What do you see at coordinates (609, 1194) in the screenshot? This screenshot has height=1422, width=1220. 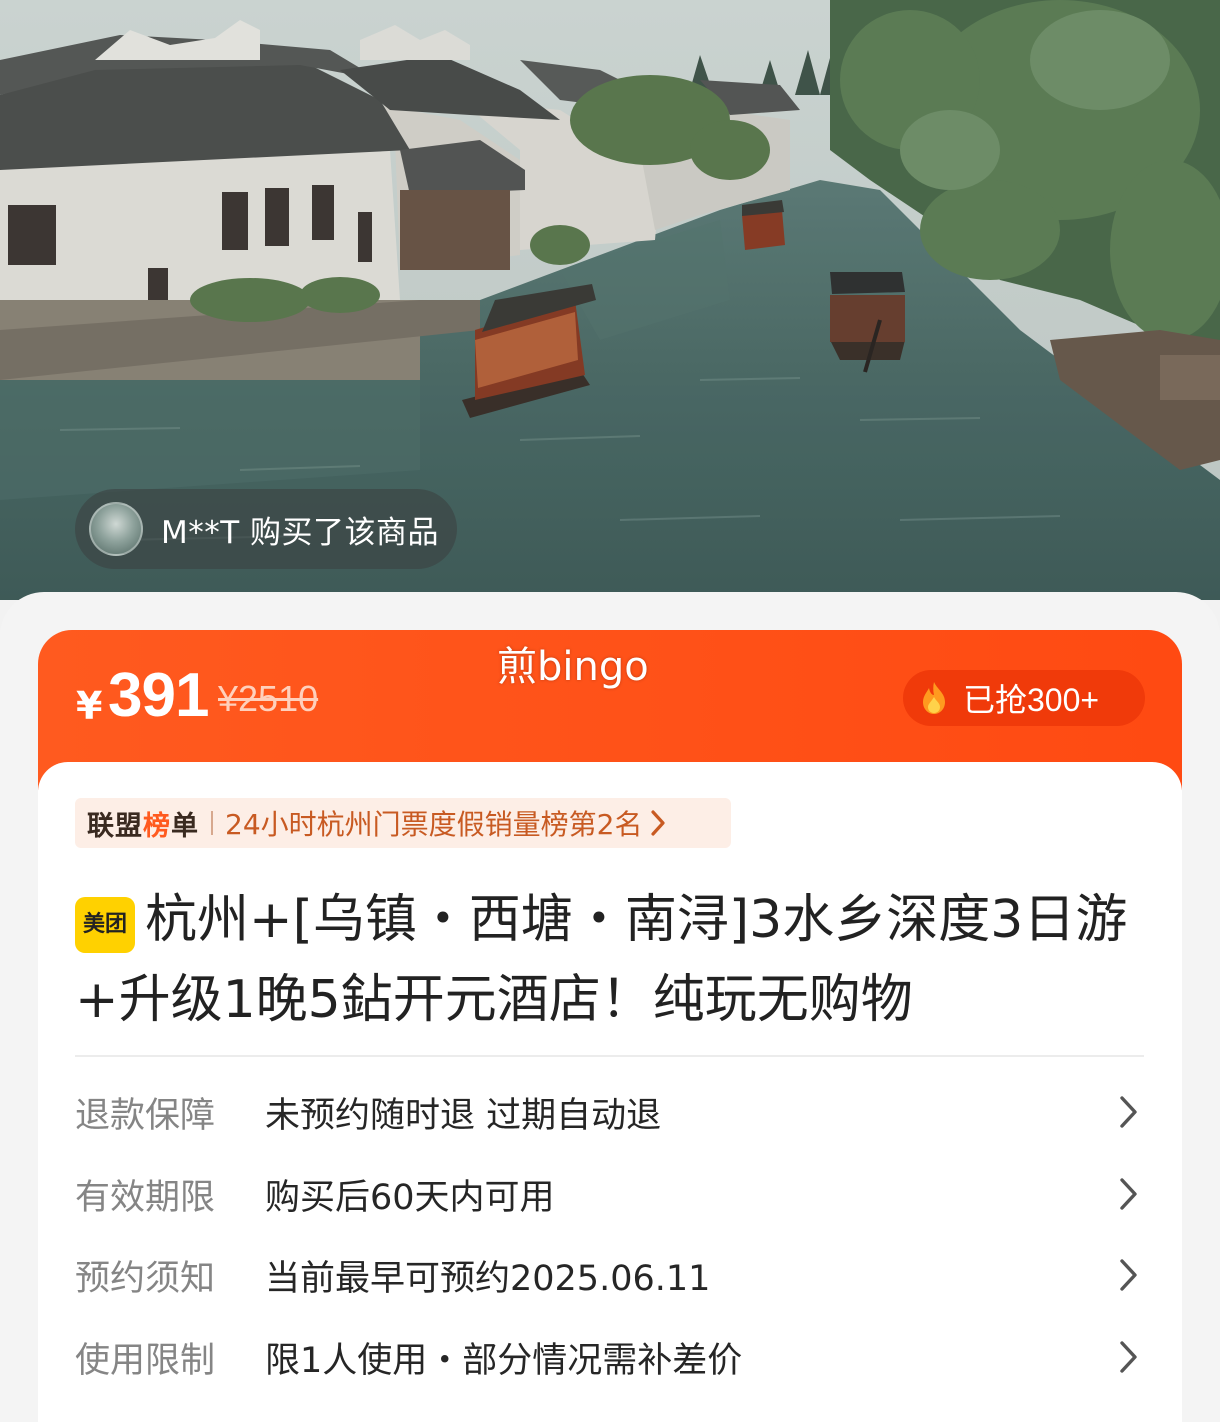 I see `info-row-validity: 有效期限 购买后60天内可用` at bounding box center [609, 1194].